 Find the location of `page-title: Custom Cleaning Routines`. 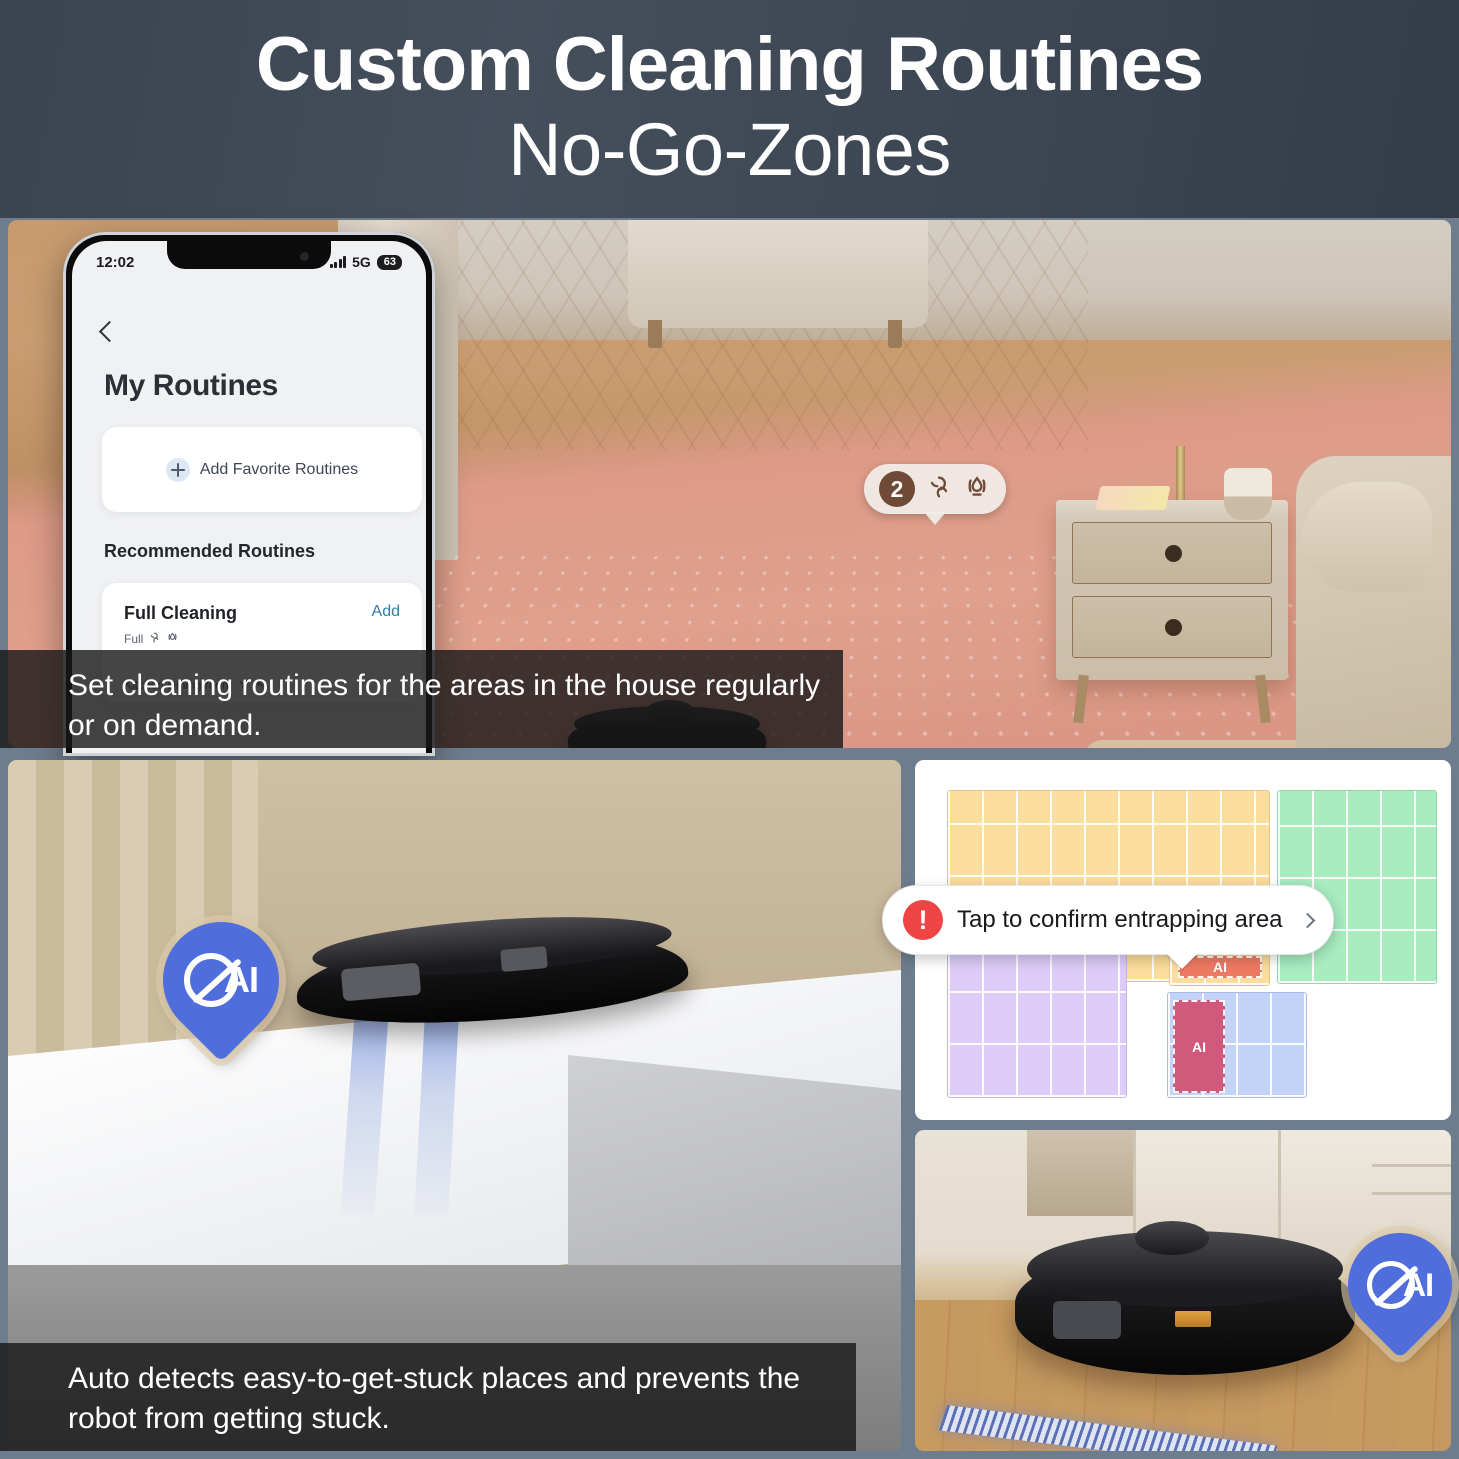

page-title: Custom Cleaning Routines is located at coordinates (729, 64).